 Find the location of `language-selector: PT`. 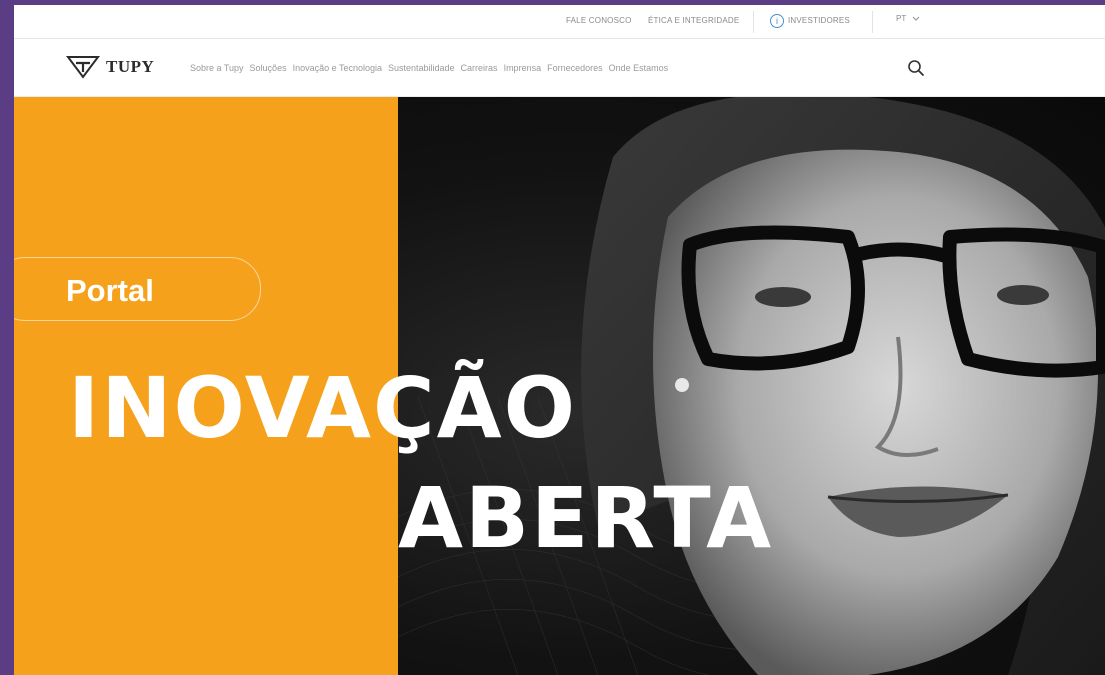

language-selector: PT is located at coordinates (908, 18).